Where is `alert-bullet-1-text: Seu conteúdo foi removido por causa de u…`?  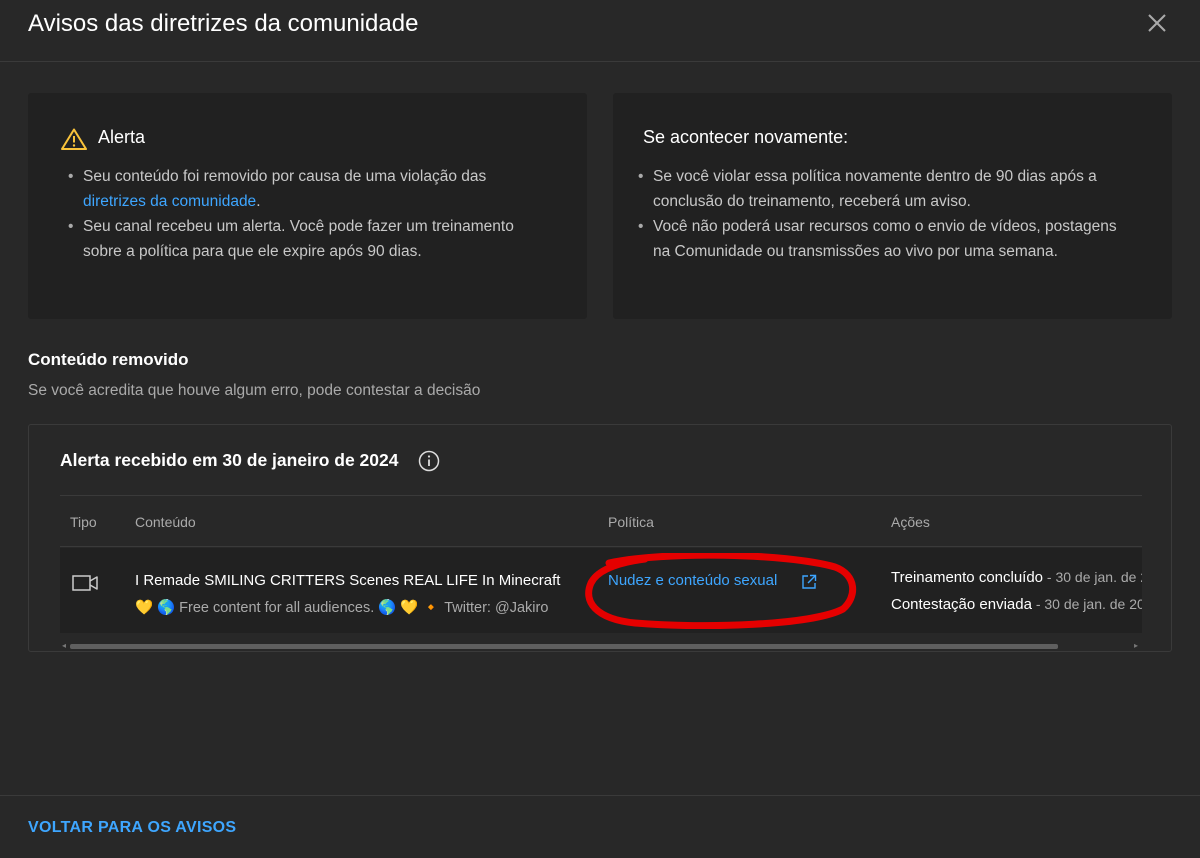 alert-bullet-1-text: Seu conteúdo foi removido por causa de u… is located at coordinates (285, 176).